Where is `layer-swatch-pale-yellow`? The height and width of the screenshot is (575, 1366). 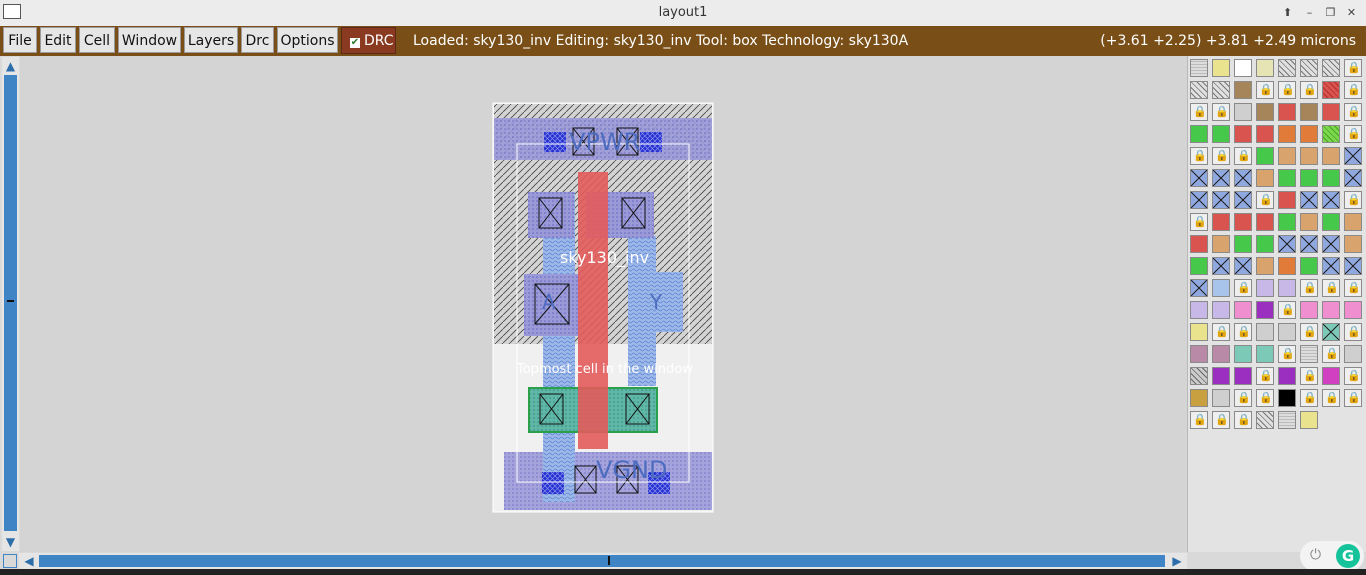 layer-swatch-pale-yellow is located at coordinates (1265, 68).